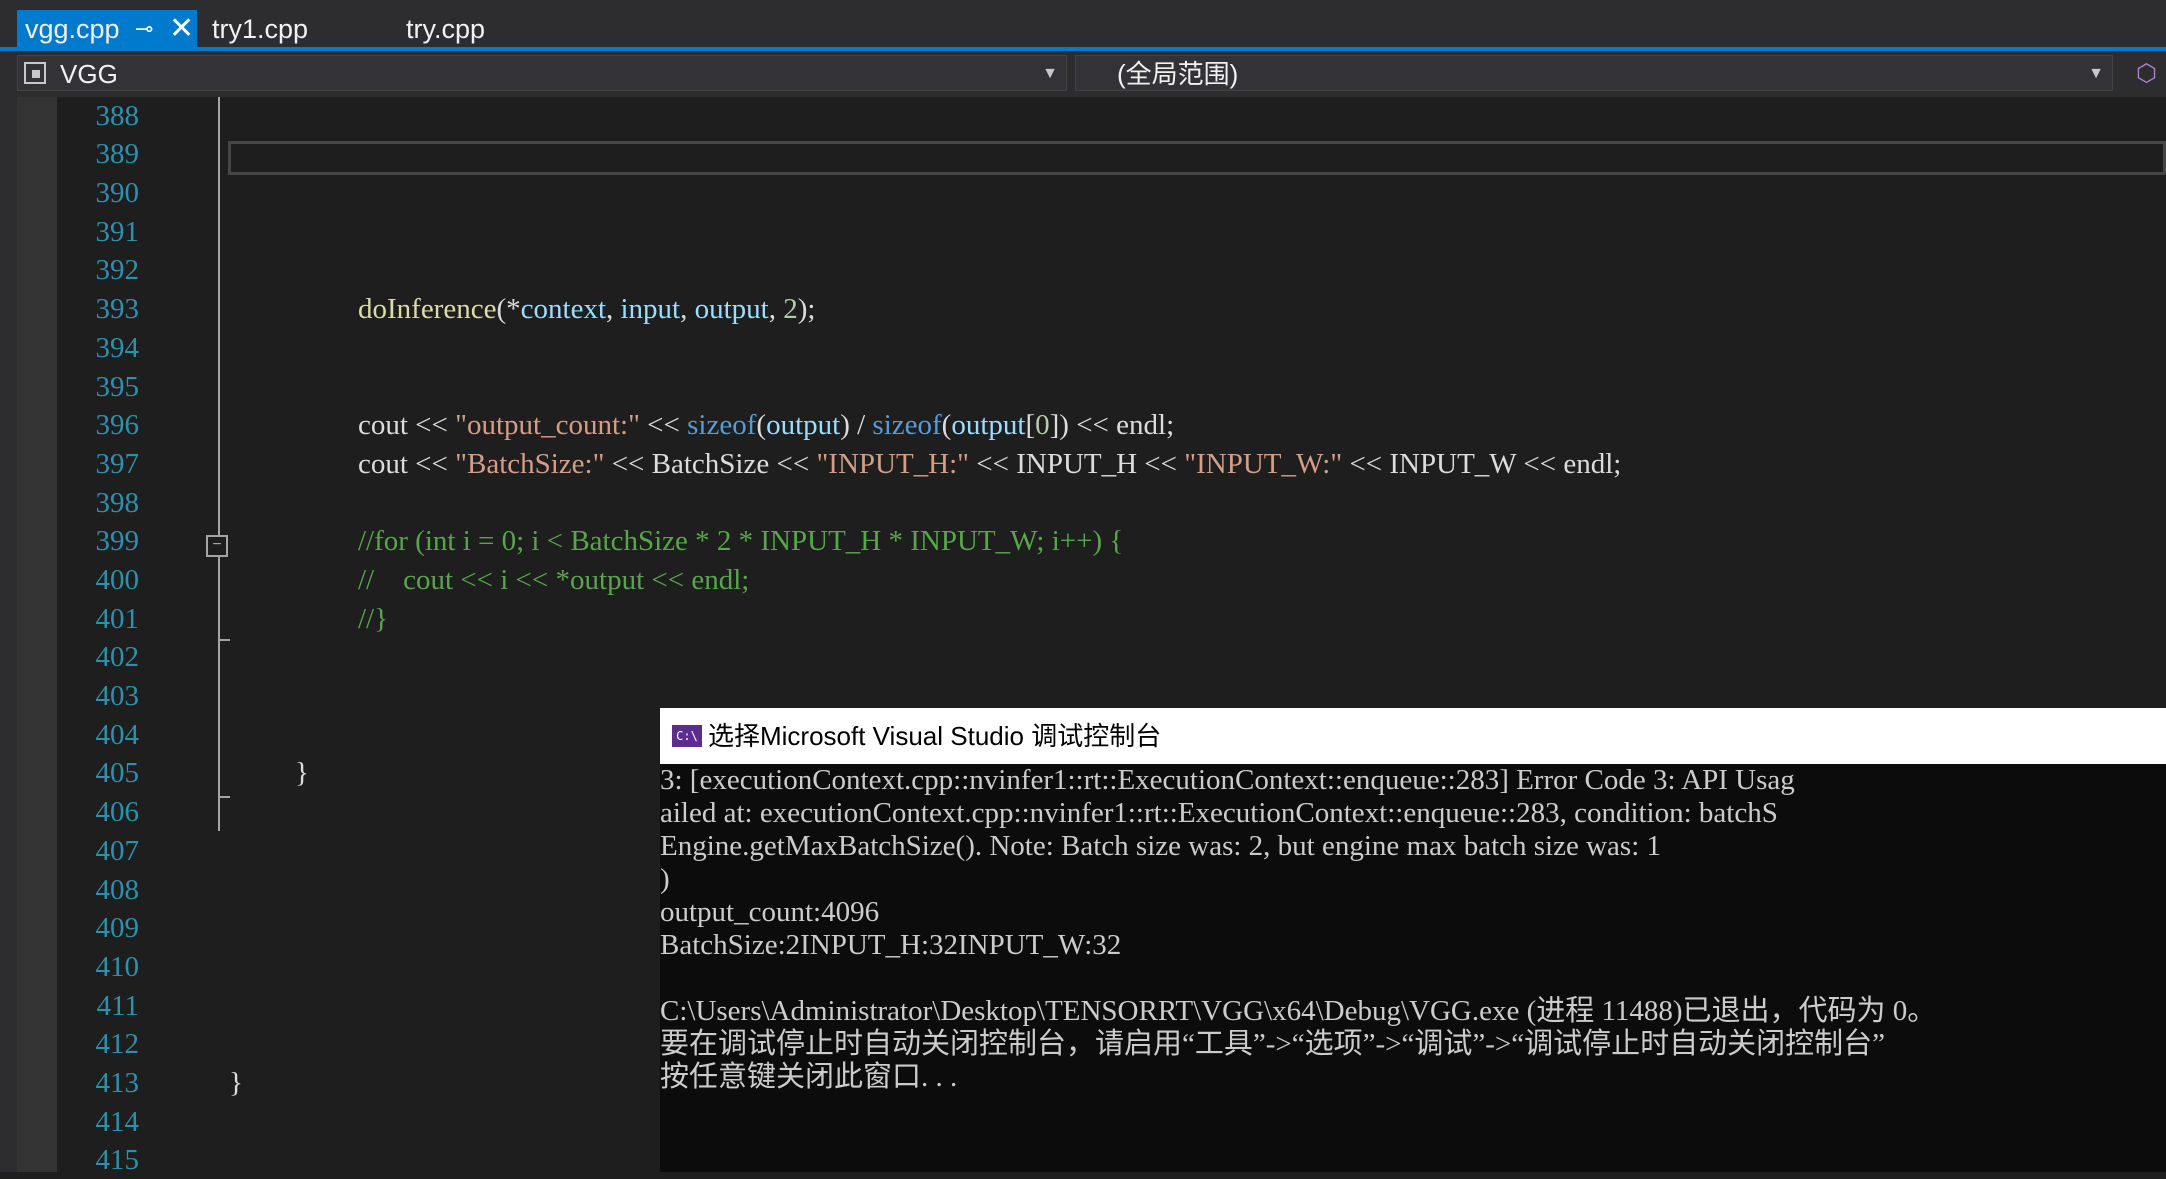 The height and width of the screenshot is (1179, 2166). Describe the element at coordinates (1482, 464) in the screenshot. I see `code-token: << INPUT_W << endl;` at that location.